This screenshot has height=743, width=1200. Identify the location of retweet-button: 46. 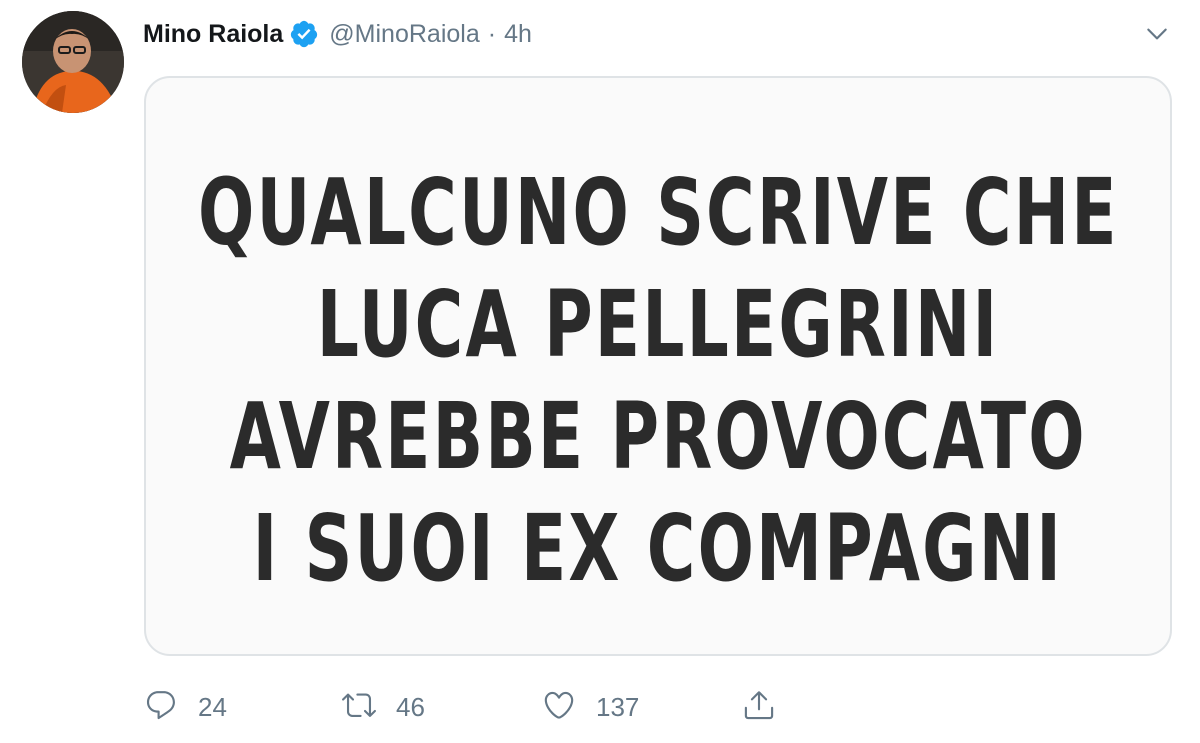
(442, 707).